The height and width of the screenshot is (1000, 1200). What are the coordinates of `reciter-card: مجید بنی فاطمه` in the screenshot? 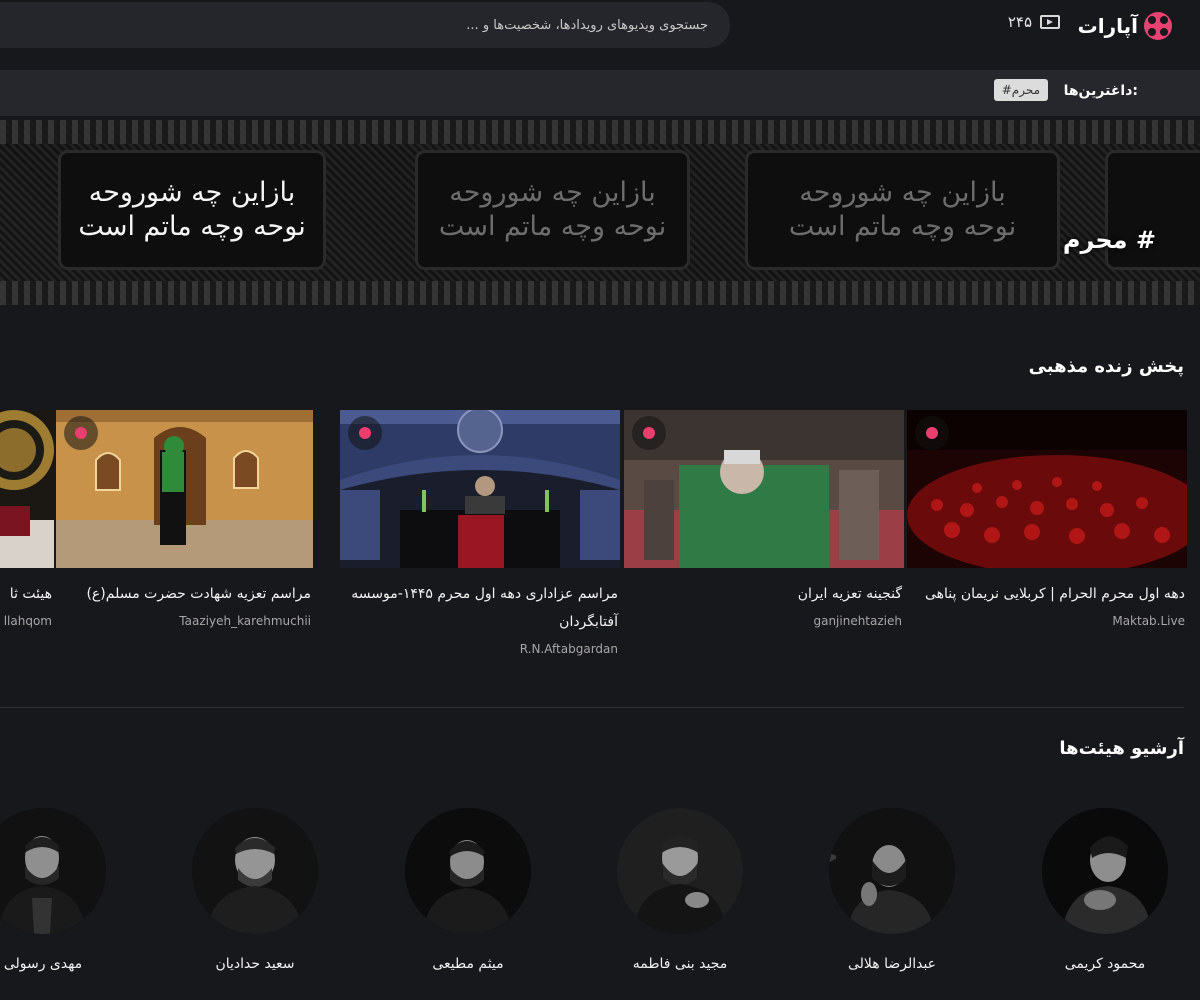 It's located at (680, 890).